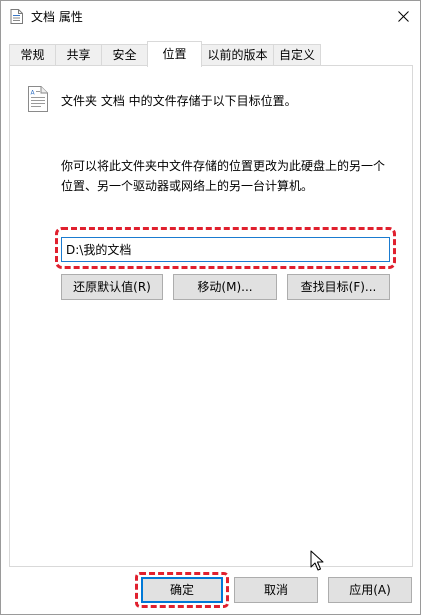  Describe the element at coordinates (370, 590) in the screenshot. I see `apply-button: 应用(A)` at that location.